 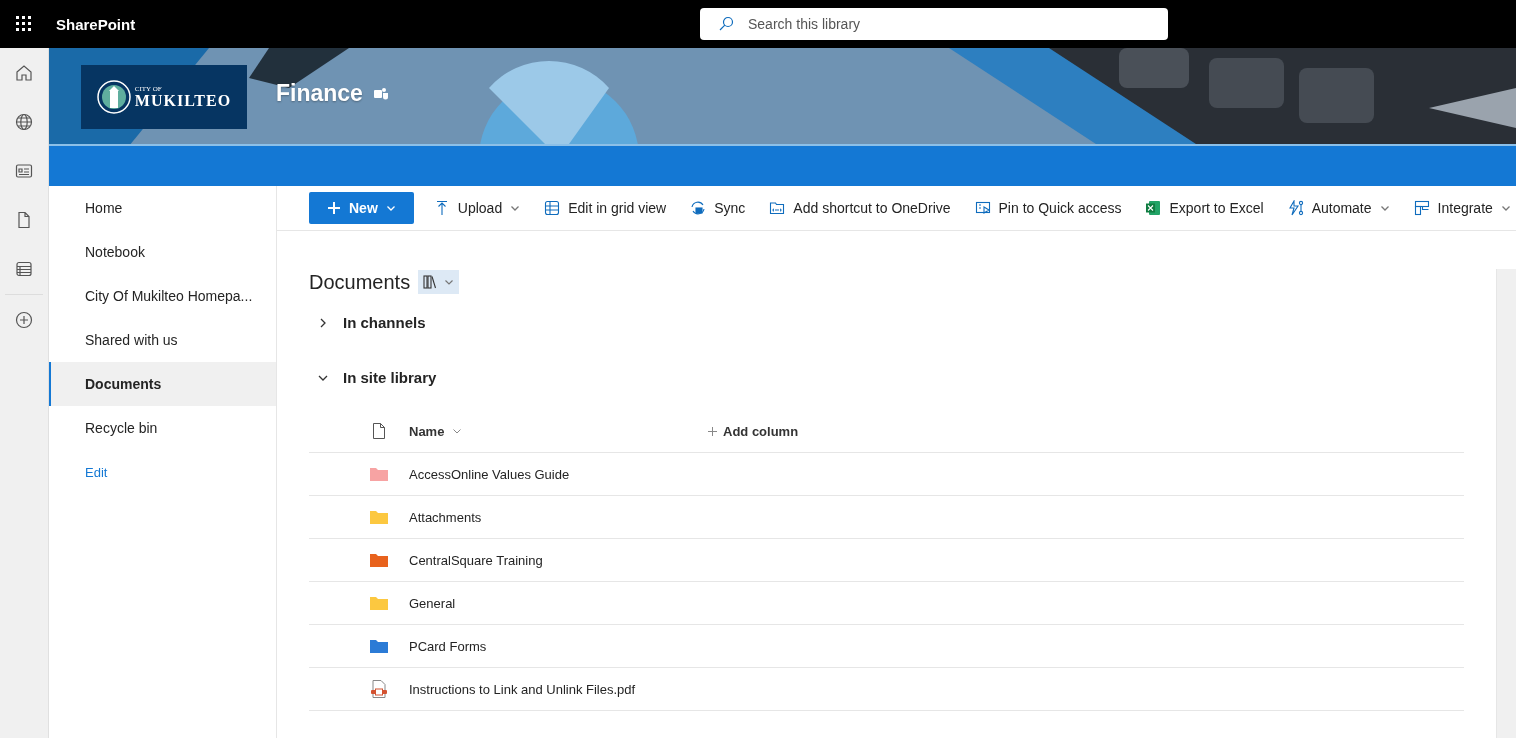 What do you see at coordinates (448, 646) in the screenshot?
I see `file-name-link: PCard Forms` at bounding box center [448, 646].